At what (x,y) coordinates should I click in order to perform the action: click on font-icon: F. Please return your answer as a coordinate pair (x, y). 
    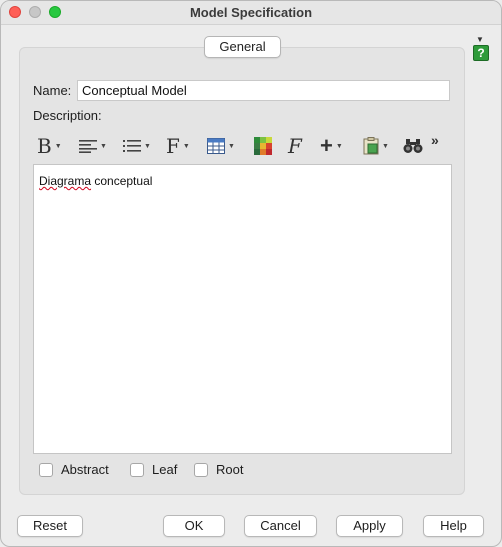
    Looking at the image, I should click on (173, 146).